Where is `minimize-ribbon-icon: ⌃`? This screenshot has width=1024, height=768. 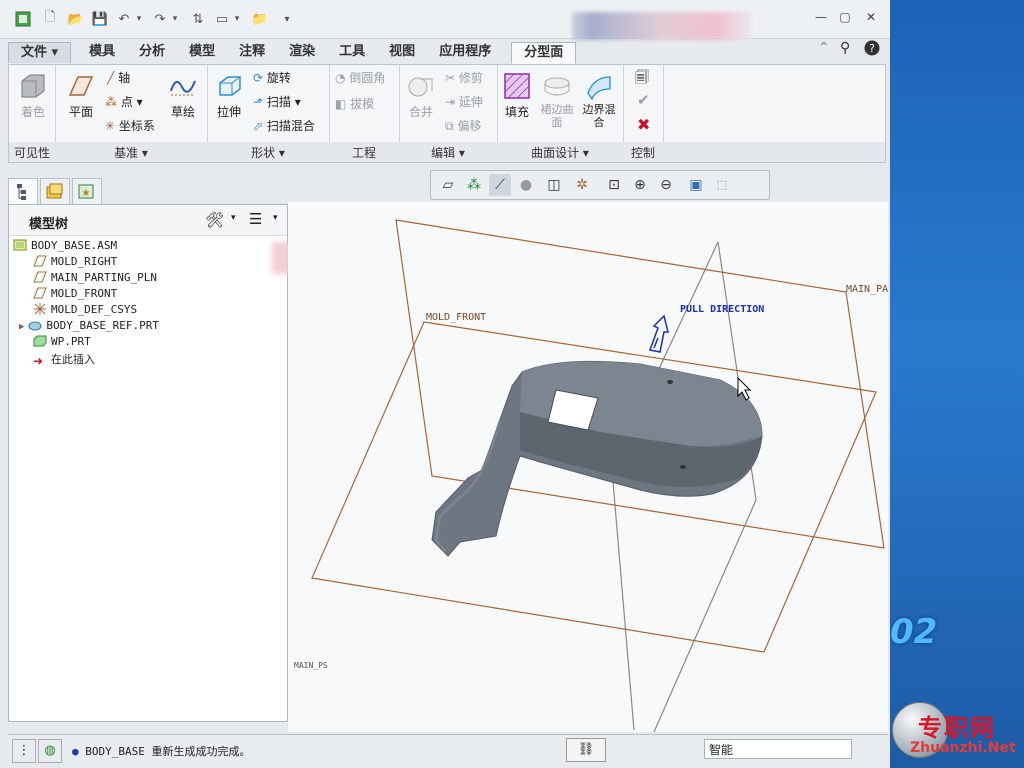 minimize-ribbon-icon: ⌃ is located at coordinates (824, 48).